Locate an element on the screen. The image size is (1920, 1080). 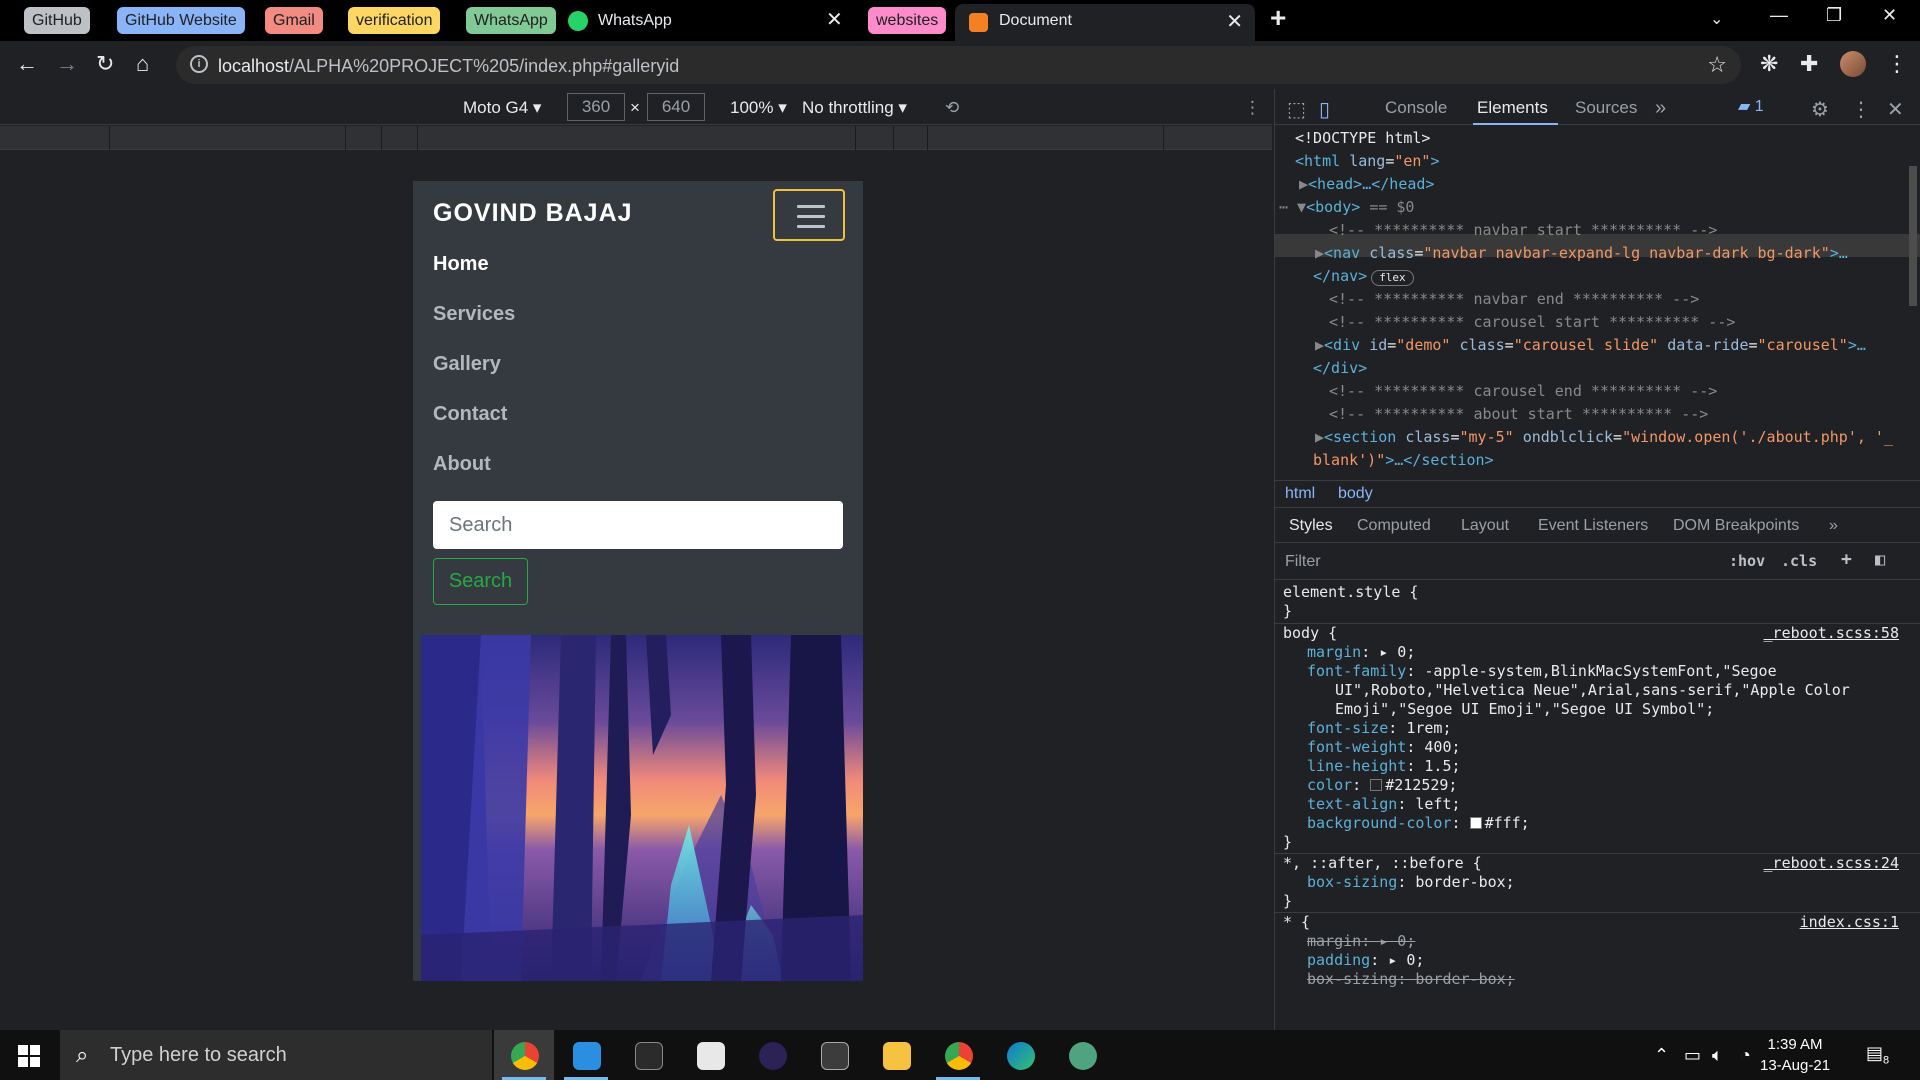
tab-group-gmail: Gmail is located at coordinates (294, 20).